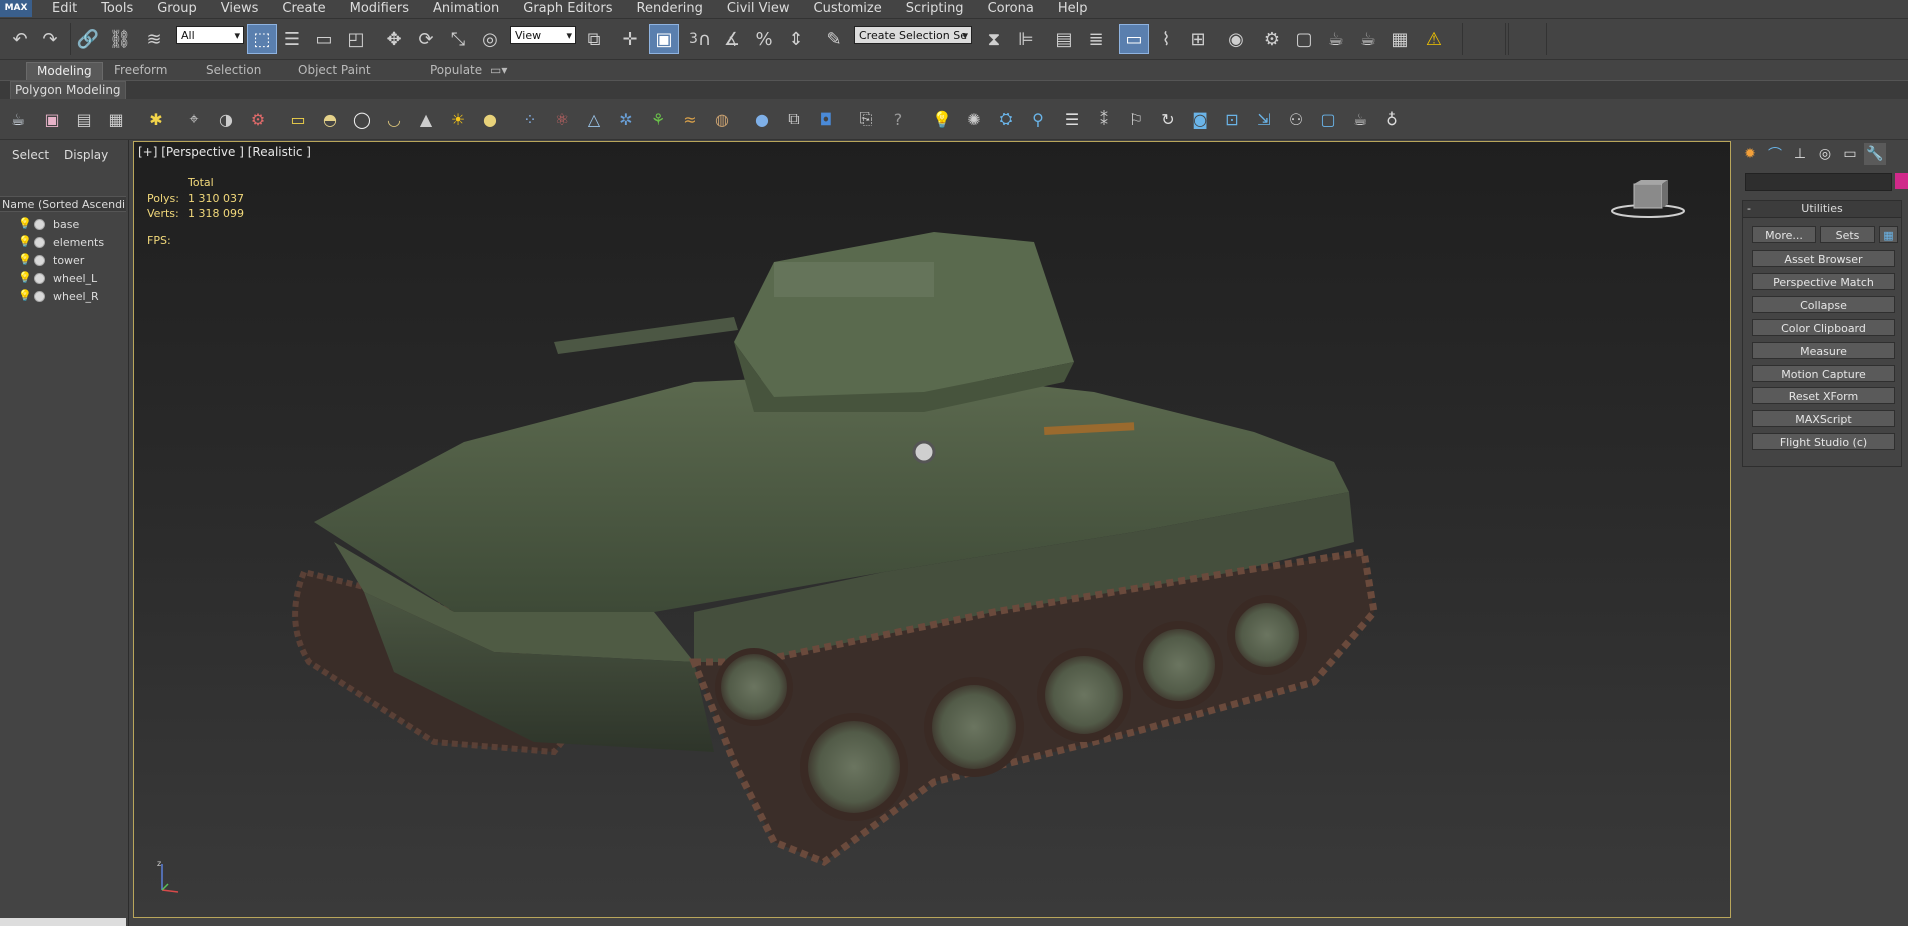  I want to click on tab-selection: Selection, so click(233, 70).